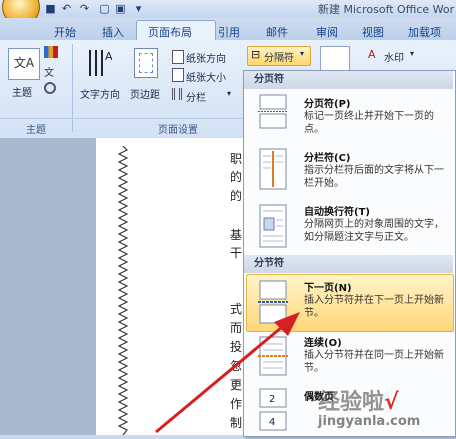 This screenshot has width=456, height=439. I want to click on redo-icon: ↷, so click(84, 8).